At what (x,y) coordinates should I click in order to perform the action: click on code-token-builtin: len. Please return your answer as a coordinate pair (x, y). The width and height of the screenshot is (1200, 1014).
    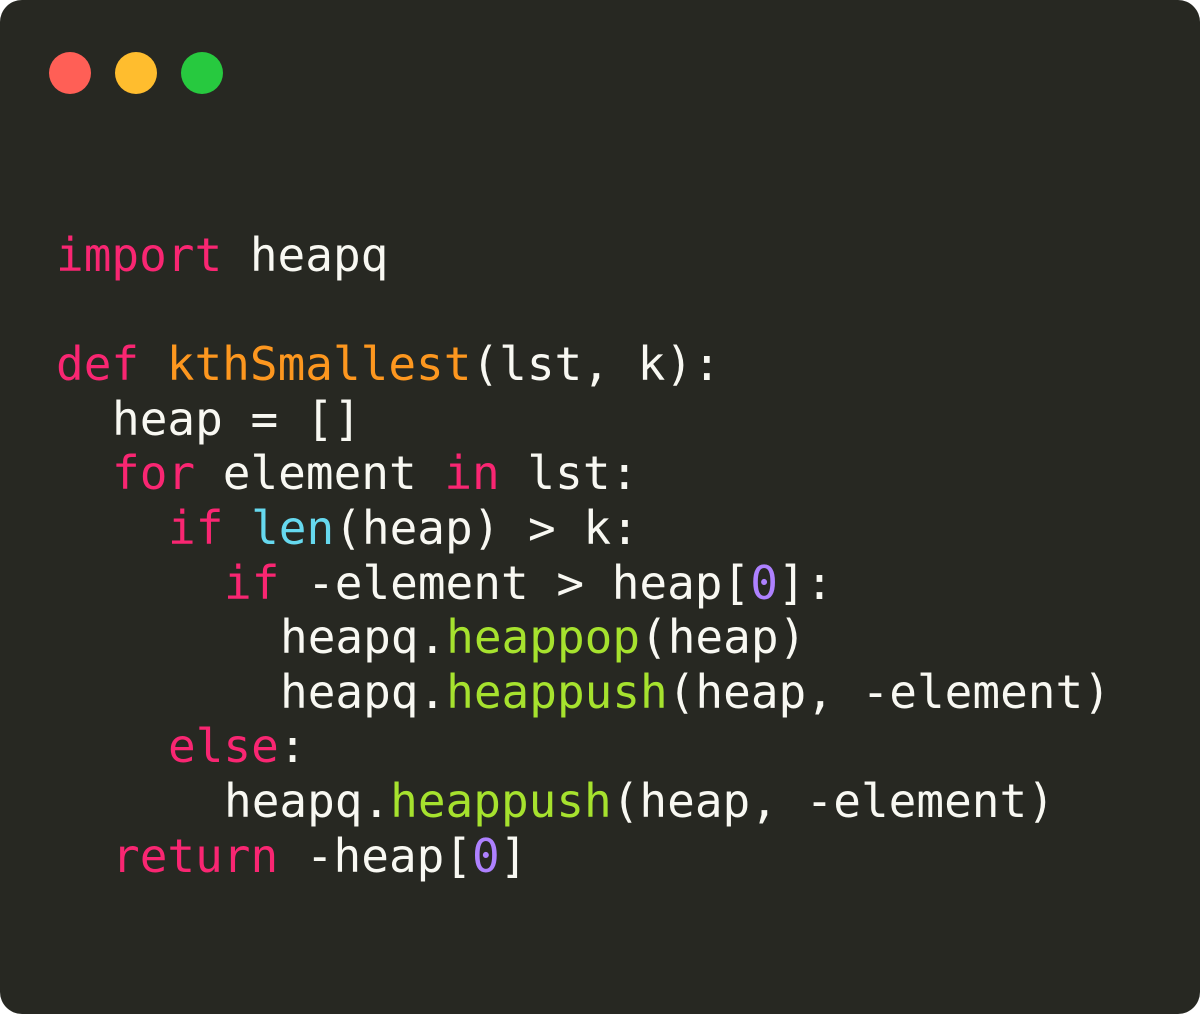
    Looking at the image, I should click on (293, 527).